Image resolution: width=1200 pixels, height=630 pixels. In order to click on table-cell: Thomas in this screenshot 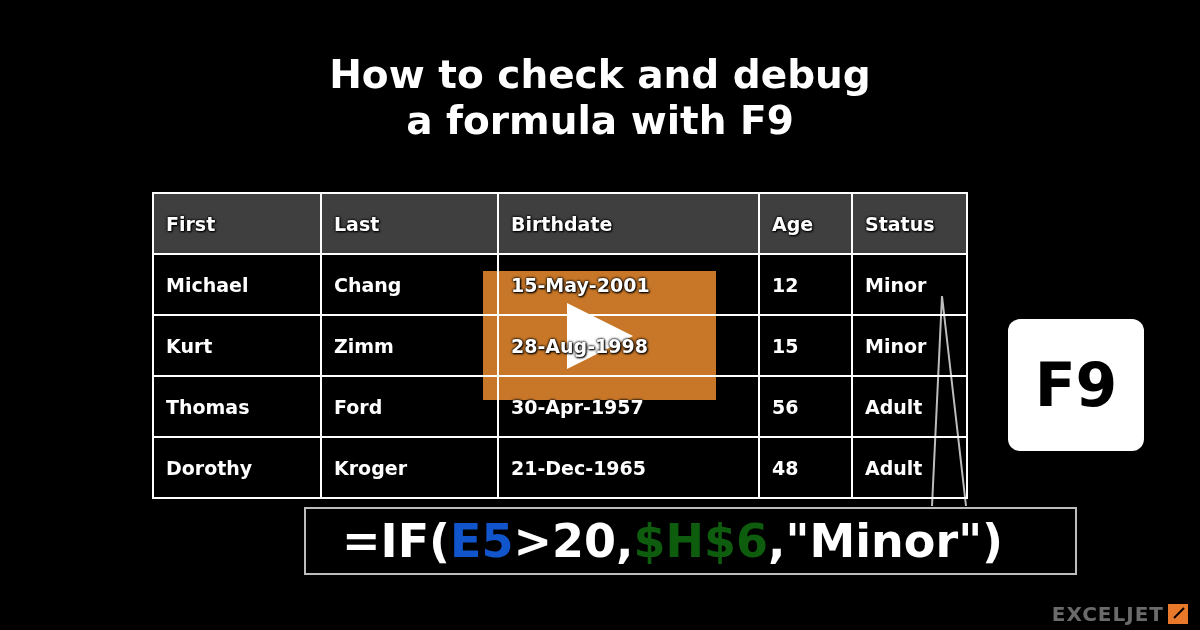, I will do `click(237, 406)`.